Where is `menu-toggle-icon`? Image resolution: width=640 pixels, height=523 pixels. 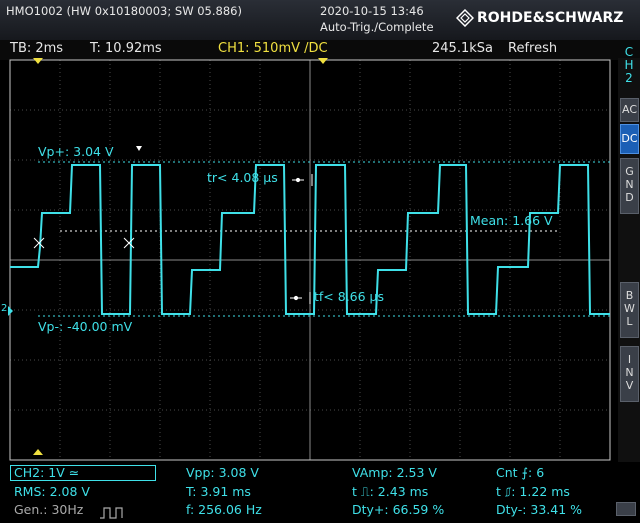 menu-toggle-icon is located at coordinates (626, 509).